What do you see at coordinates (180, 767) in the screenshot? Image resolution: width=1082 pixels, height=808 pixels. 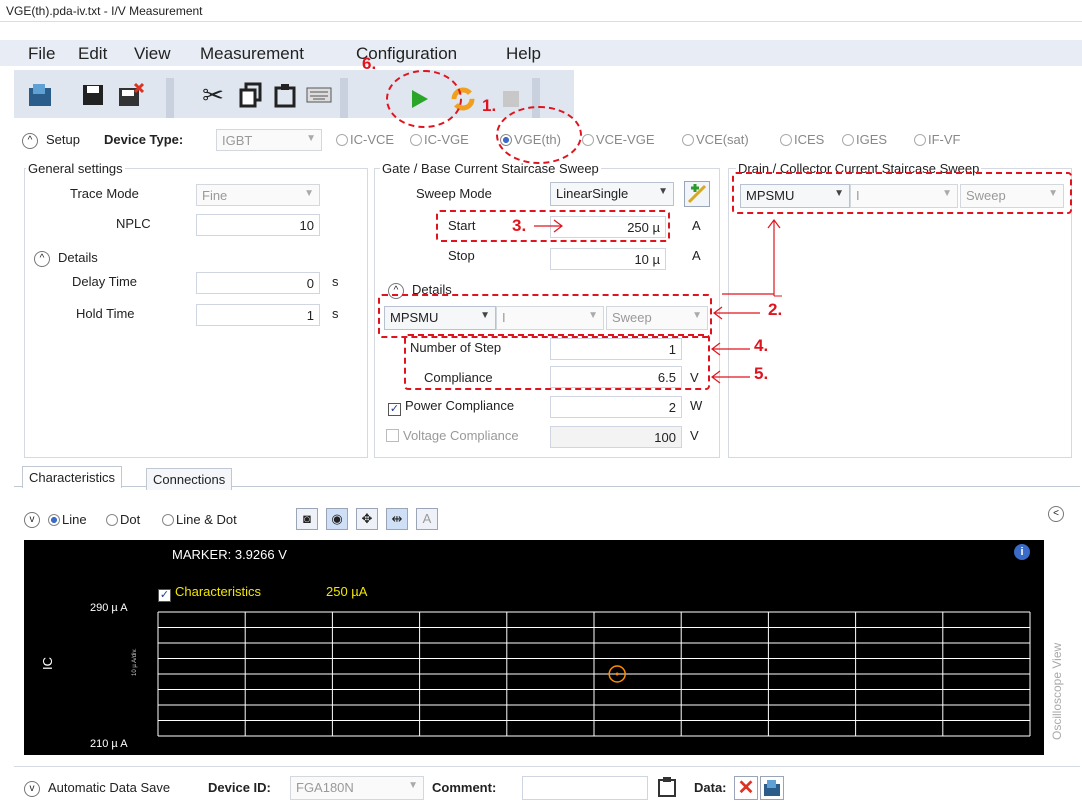 I see `x-axis-left: 3.4 V` at bounding box center [180, 767].